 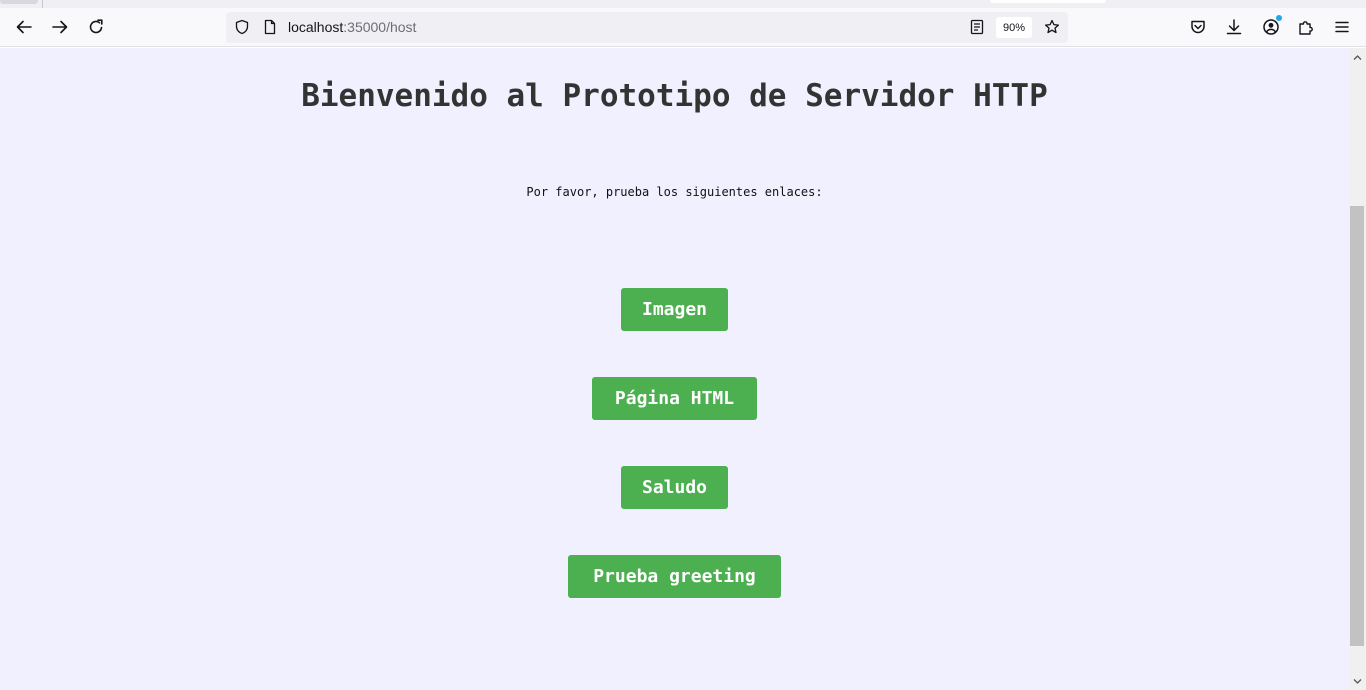 I want to click on notification-dot, so click(x=1279, y=18).